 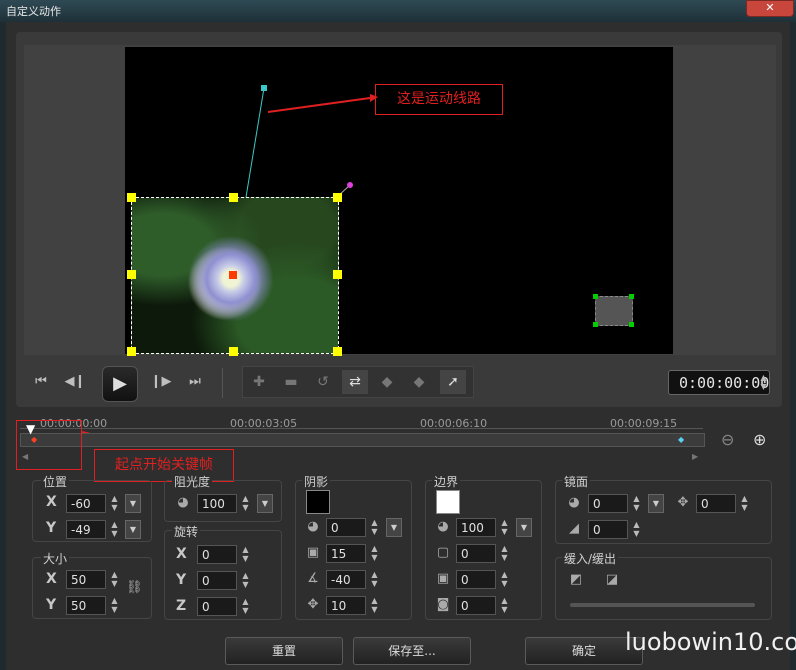 What do you see at coordinates (313, 578) in the screenshot?
I see `shadow-angle-icon: ∡` at bounding box center [313, 578].